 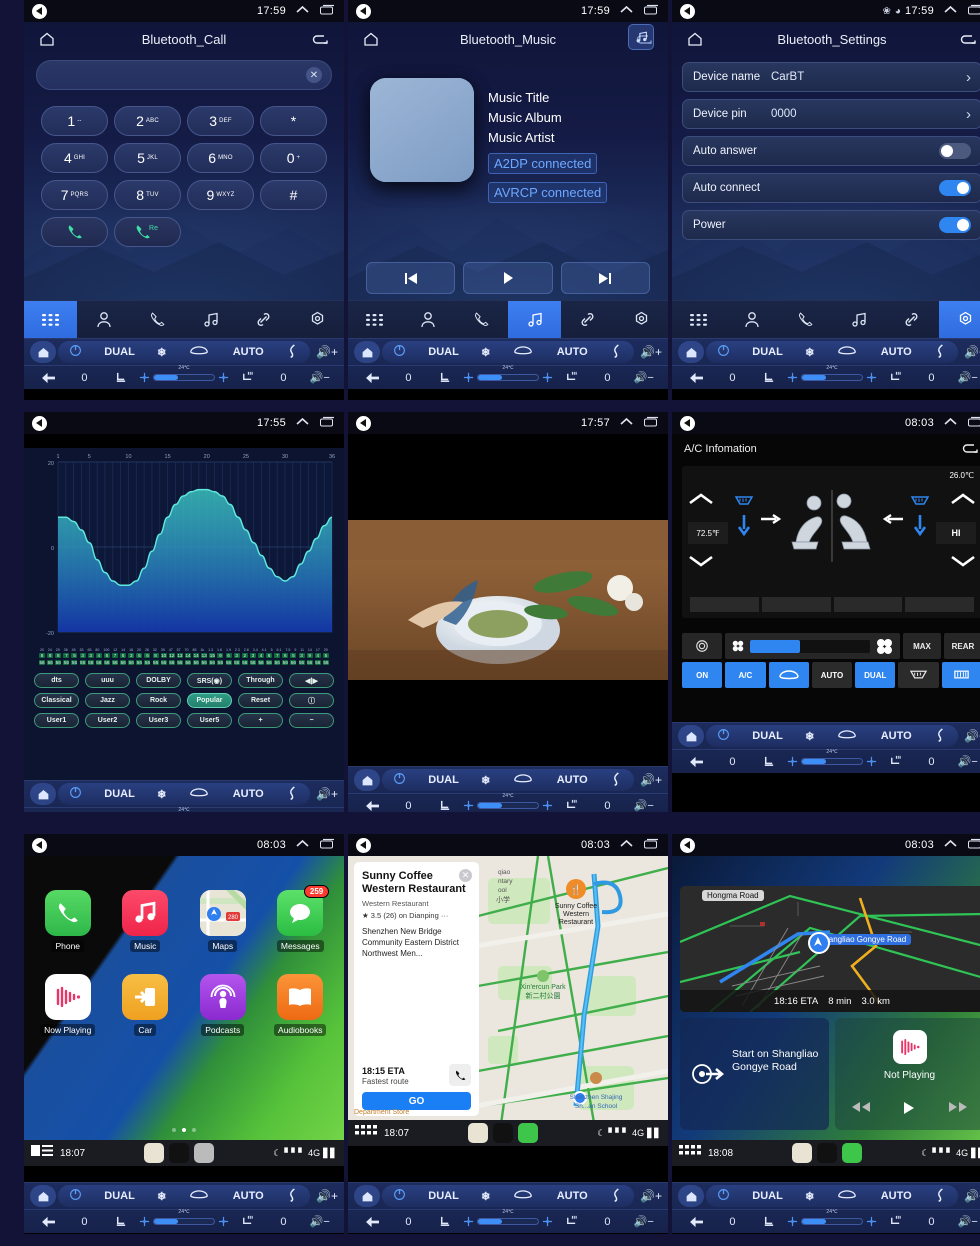 I want to click on sidebar-item-music, so click(x=534, y=319).